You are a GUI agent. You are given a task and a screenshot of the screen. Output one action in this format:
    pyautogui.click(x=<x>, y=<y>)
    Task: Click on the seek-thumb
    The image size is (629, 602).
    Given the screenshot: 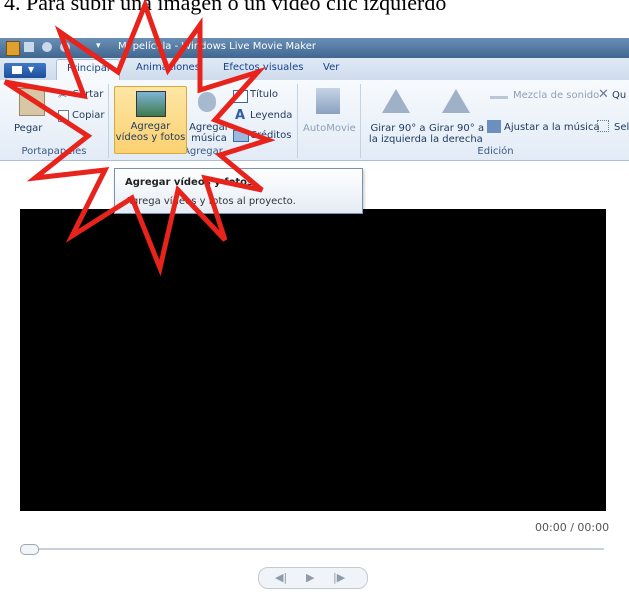 What is the action you would take?
    pyautogui.click(x=29, y=549)
    